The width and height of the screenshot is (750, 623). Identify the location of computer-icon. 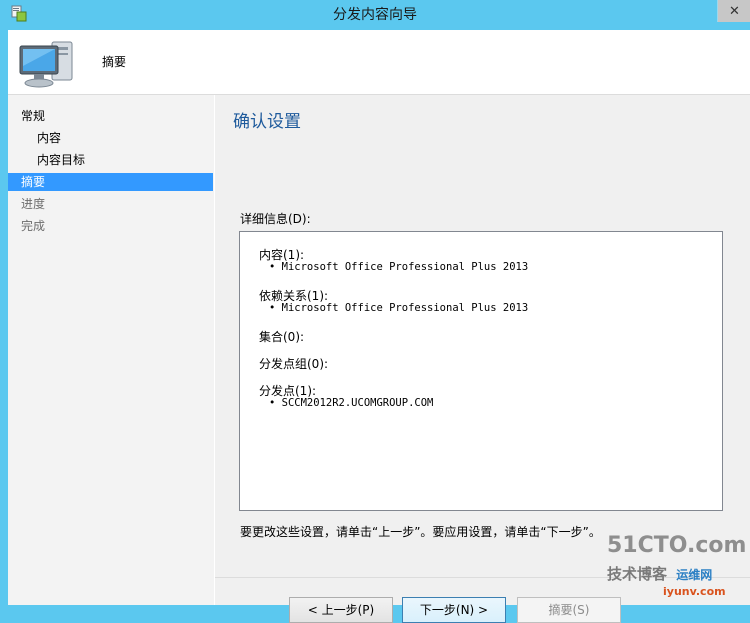
(46, 64).